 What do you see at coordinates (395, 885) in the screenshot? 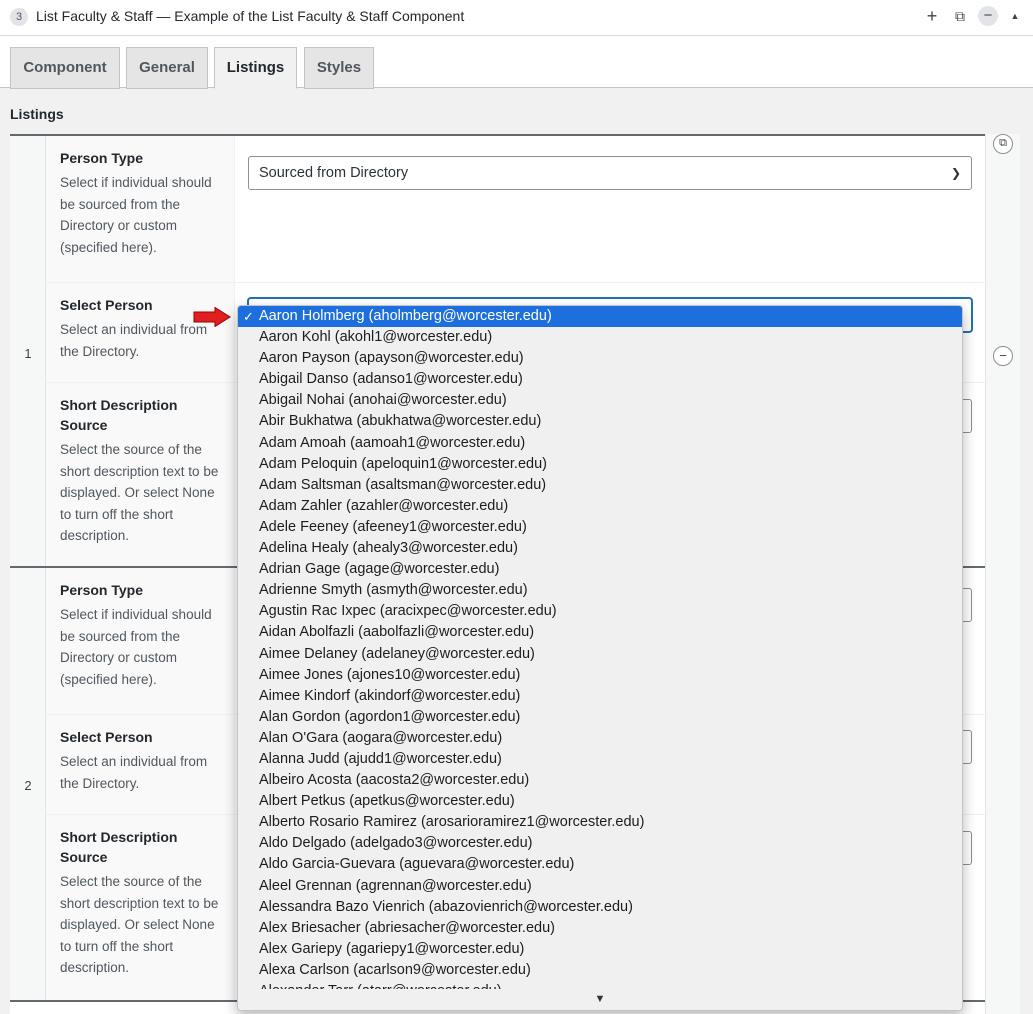
I see `option-label: Aleel Grennan (agrennan@worcester.edu)` at bounding box center [395, 885].